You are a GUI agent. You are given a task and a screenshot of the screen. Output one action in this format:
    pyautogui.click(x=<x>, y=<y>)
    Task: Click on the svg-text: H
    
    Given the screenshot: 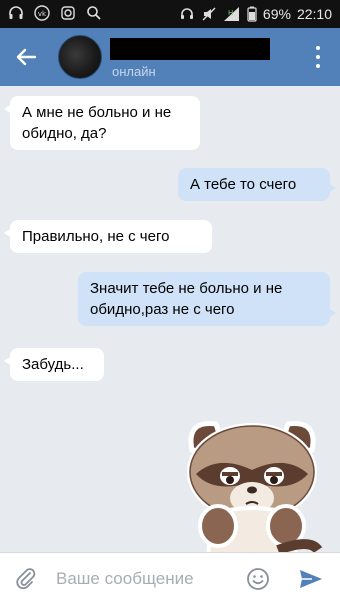 What is the action you would take?
    pyautogui.click(x=230, y=13)
    